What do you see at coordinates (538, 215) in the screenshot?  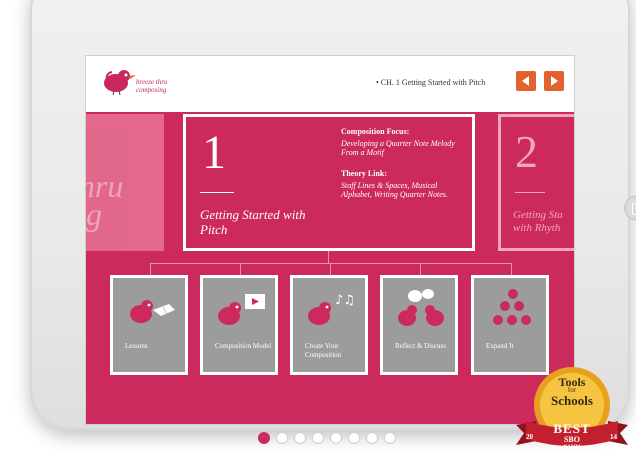 I see `next-chapter-title-line1: Getting Sta` at bounding box center [538, 215].